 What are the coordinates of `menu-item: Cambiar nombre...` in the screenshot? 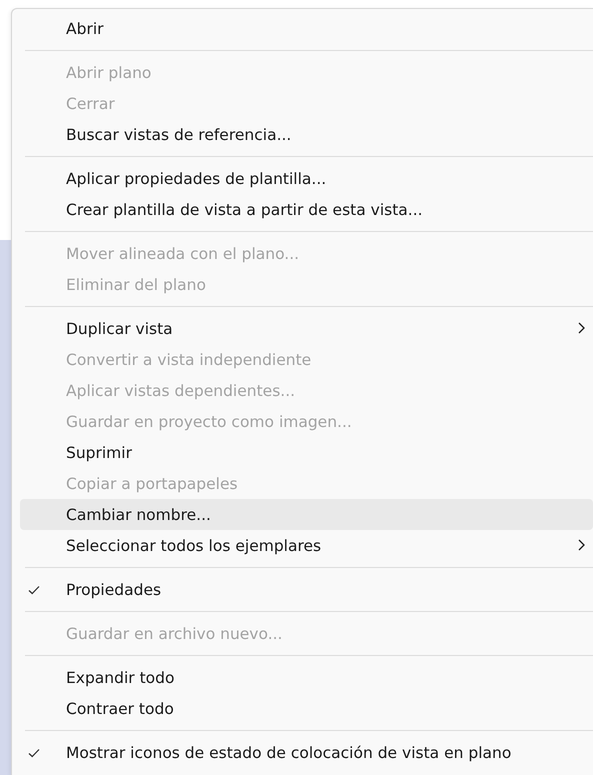 It's located at (306, 514).